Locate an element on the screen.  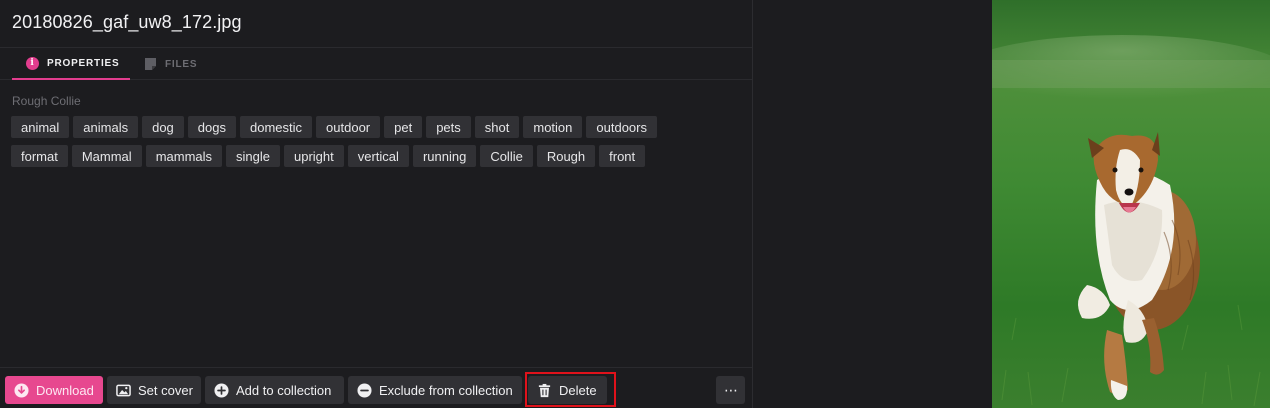
tab-bar: i PROPERTIES FILES is located at coordinates (376, 63).